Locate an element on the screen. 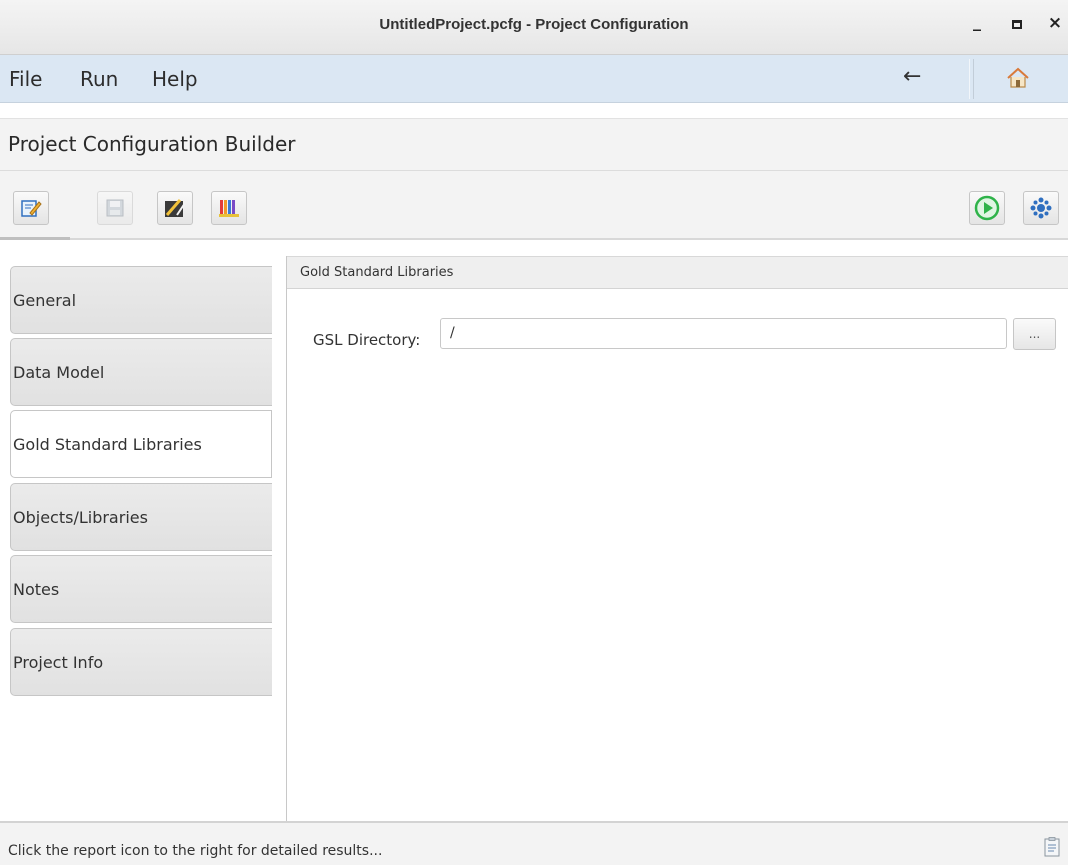  sidebar-tab-label: Project Info is located at coordinates (58, 662).